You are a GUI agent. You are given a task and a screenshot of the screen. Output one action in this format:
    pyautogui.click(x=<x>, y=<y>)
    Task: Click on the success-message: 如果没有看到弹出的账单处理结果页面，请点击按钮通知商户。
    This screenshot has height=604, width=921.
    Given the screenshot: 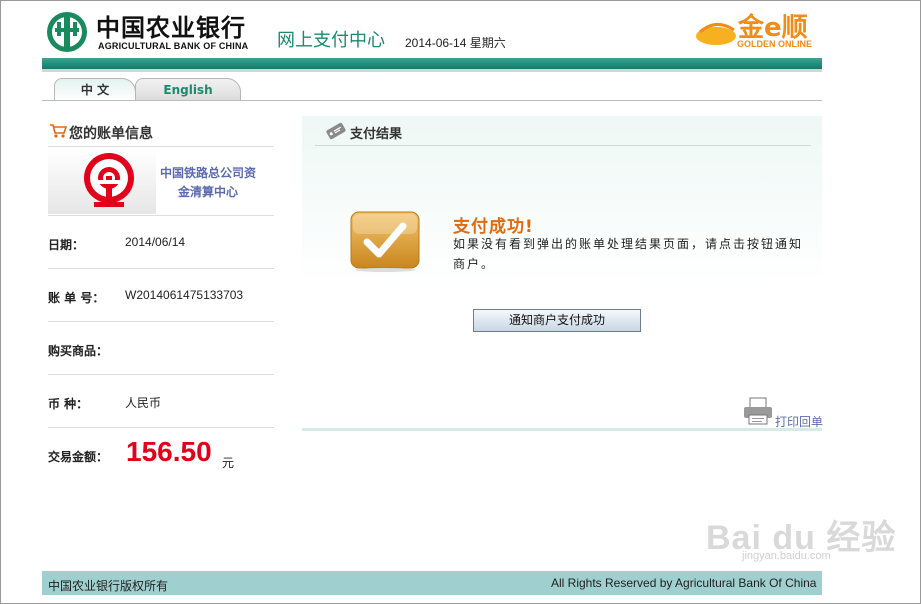 What is the action you would take?
    pyautogui.click(x=628, y=254)
    